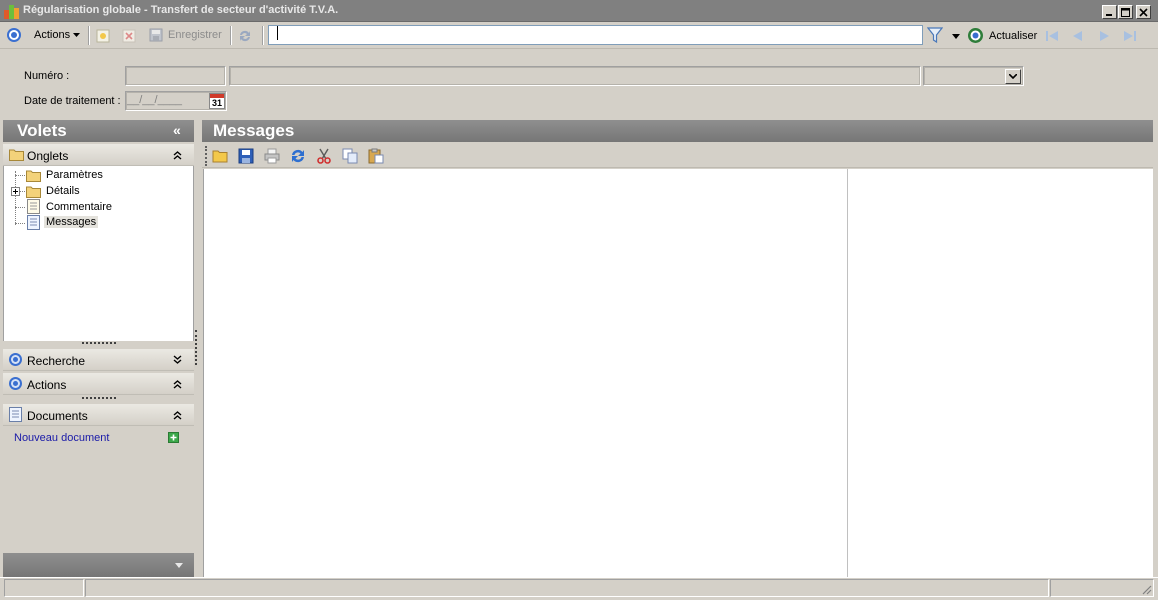 This screenshot has width=1158, height=600. Describe the element at coordinates (376, 156) in the screenshot. I see `paste-icon` at that location.